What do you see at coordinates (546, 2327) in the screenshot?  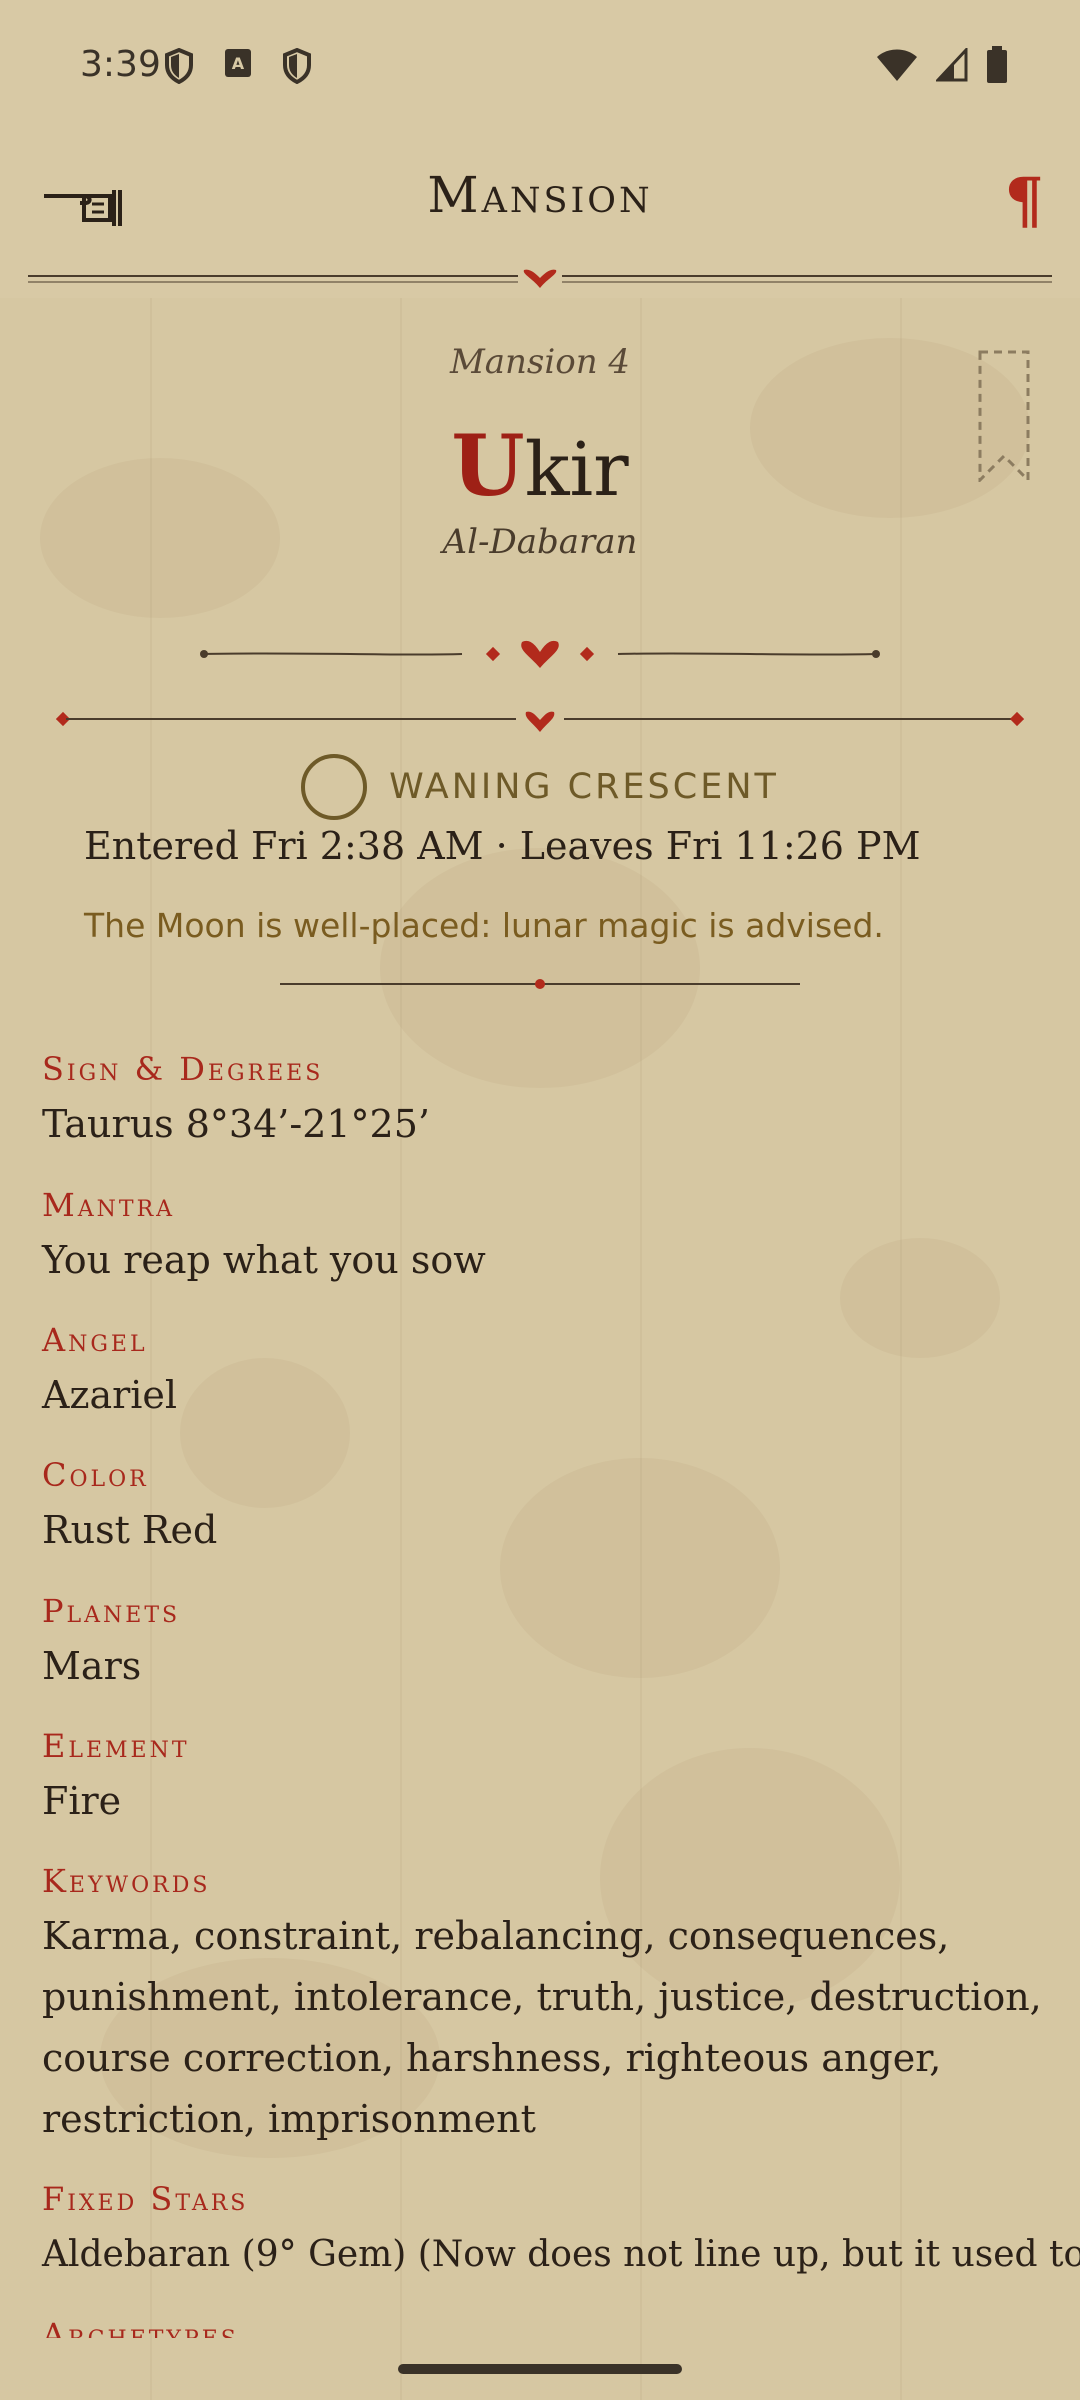 I see `field-archetypes: Archetypes` at bounding box center [546, 2327].